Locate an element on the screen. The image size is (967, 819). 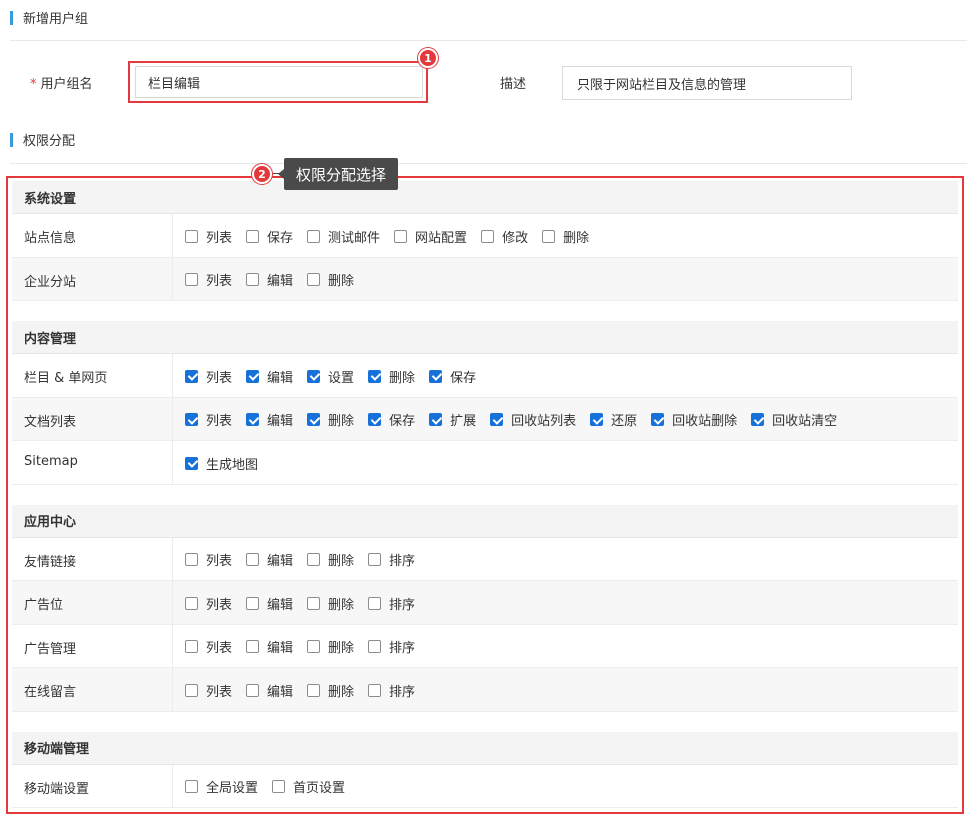
permission-option: 还原 is located at coordinates (613, 419).